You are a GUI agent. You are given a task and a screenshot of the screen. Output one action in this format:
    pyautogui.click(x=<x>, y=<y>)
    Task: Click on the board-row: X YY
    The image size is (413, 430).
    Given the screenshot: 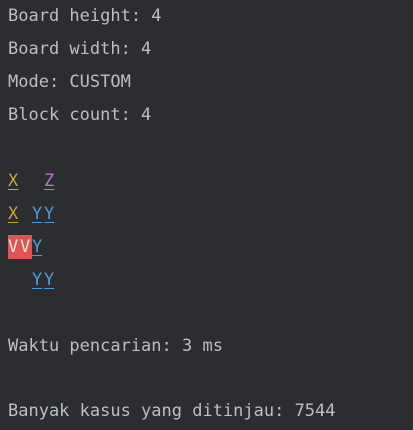 What is the action you would take?
    pyautogui.click(x=32, y=214)
    